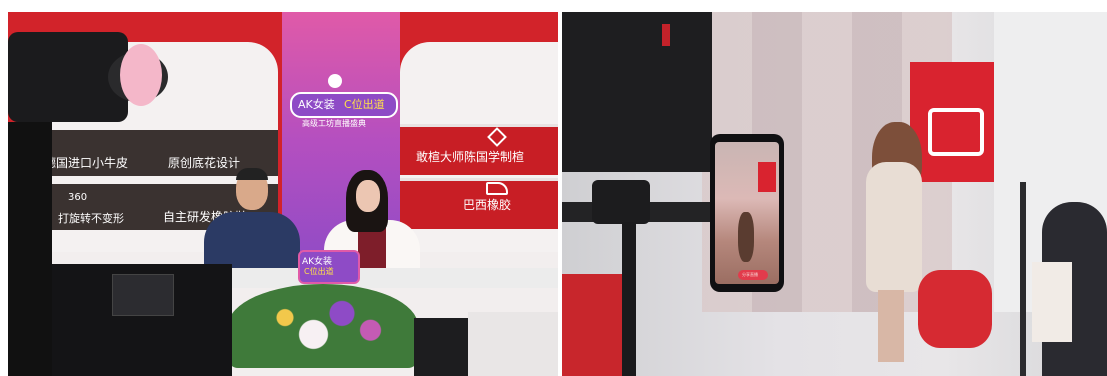 Image resolution: width=1107 pixels, height=376 pixels. I want to click on model-body, so click(894, 227).